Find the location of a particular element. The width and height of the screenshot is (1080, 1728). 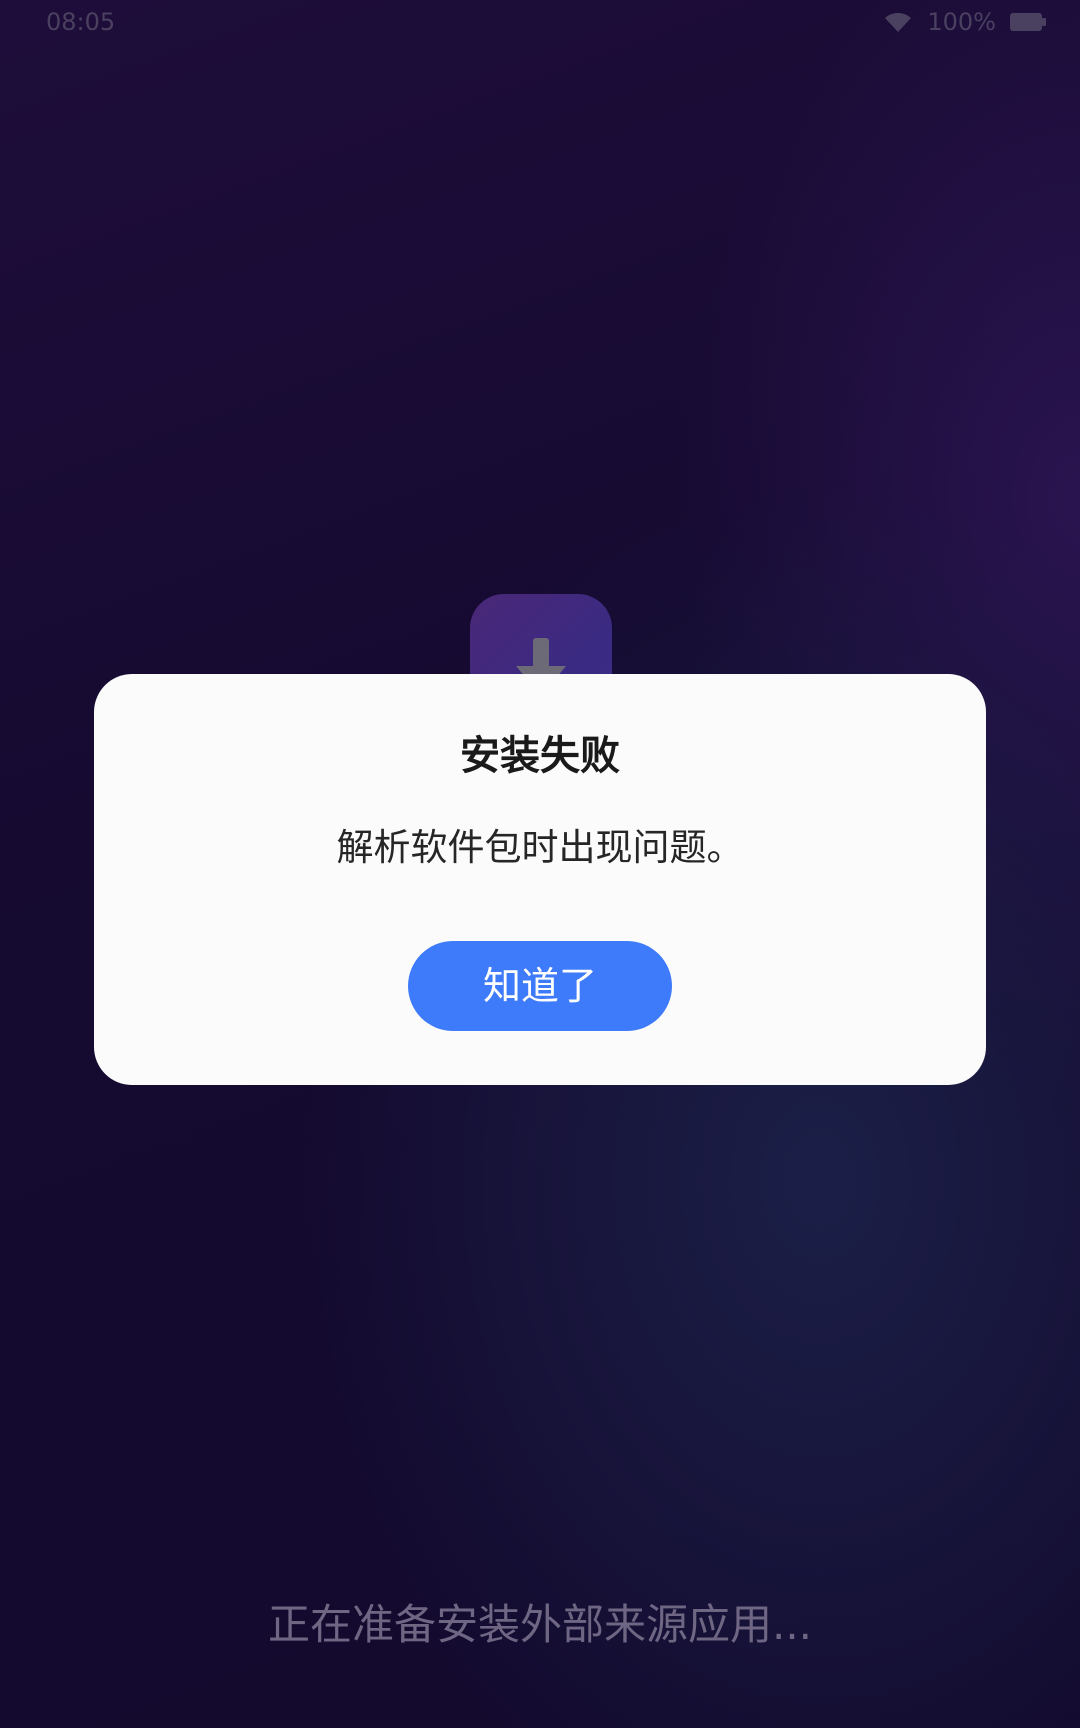

dialog-message: 解析软件包时出现问题。 is located at coordinates (540, 847).